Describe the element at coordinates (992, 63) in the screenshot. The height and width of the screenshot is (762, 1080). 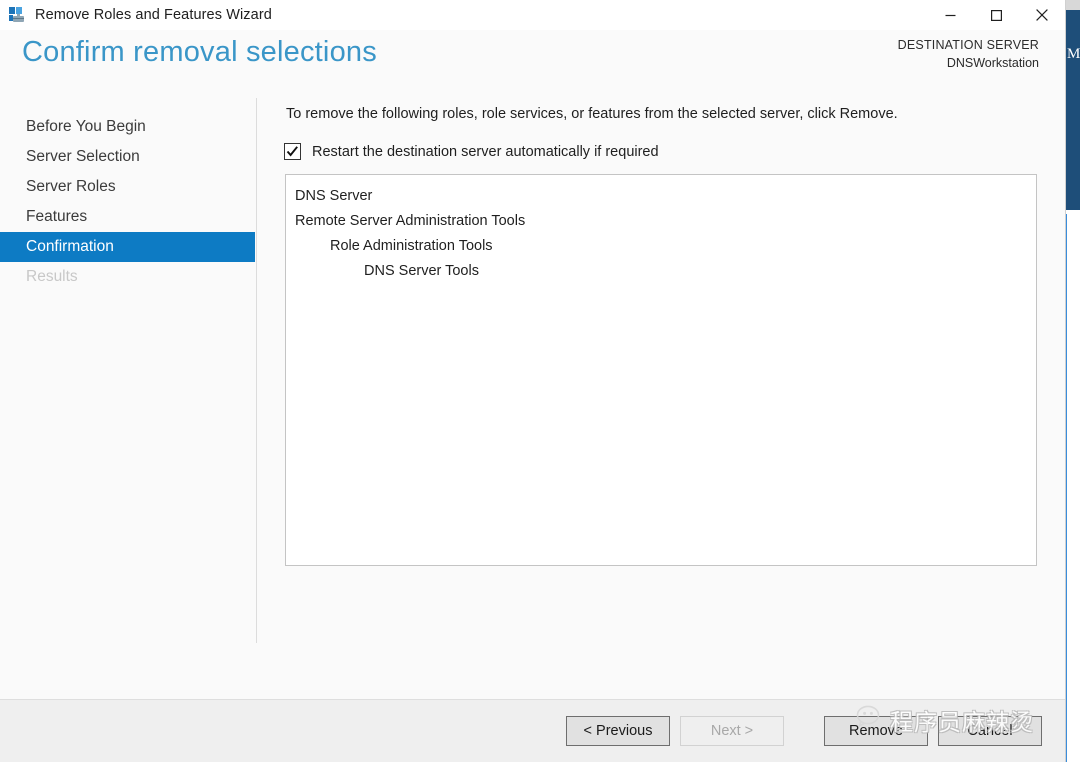
I see `destination-server-value: DNSWorkstation` at that location.